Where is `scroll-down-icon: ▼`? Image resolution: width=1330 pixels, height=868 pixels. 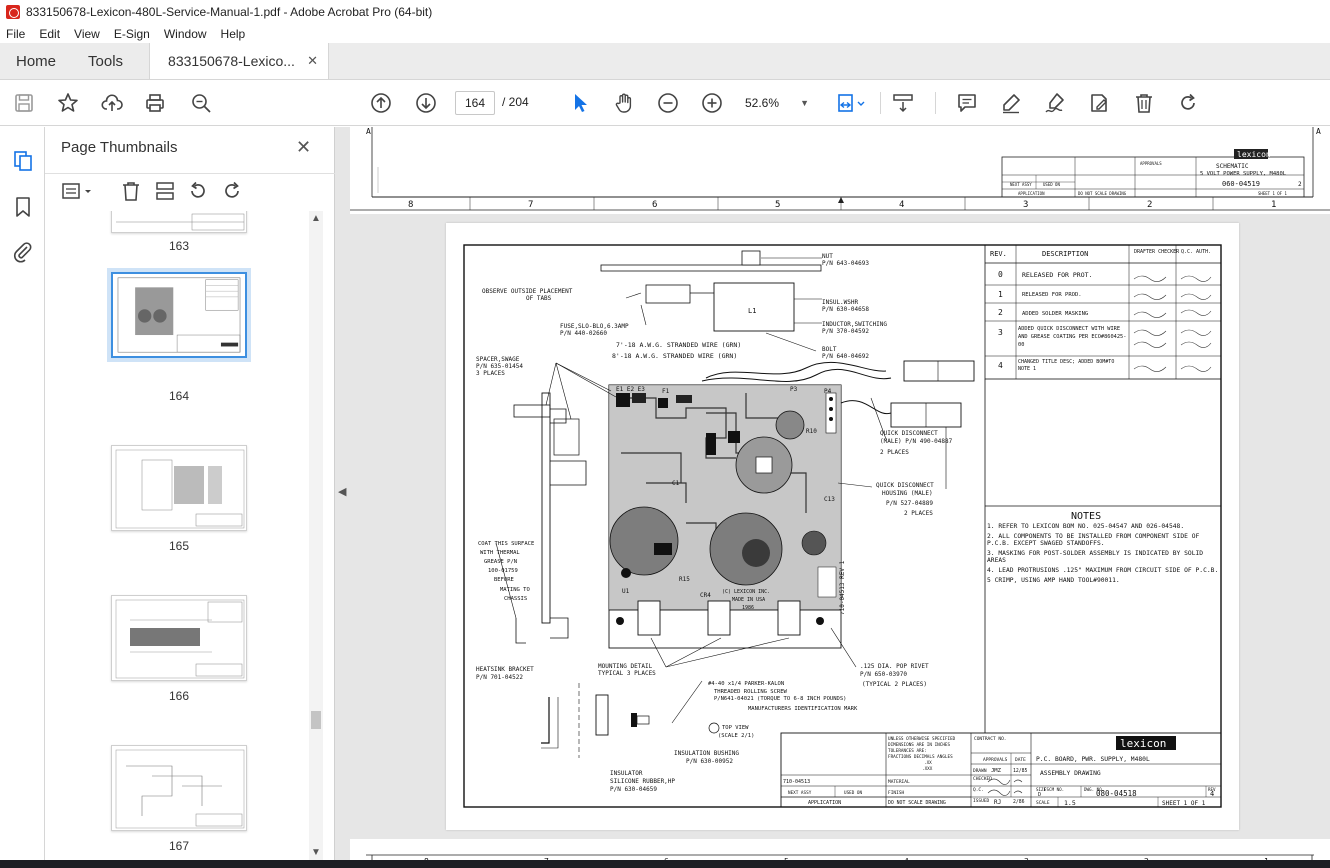 scroll-down-icon: ▼ is located at coordinates (316, 852).